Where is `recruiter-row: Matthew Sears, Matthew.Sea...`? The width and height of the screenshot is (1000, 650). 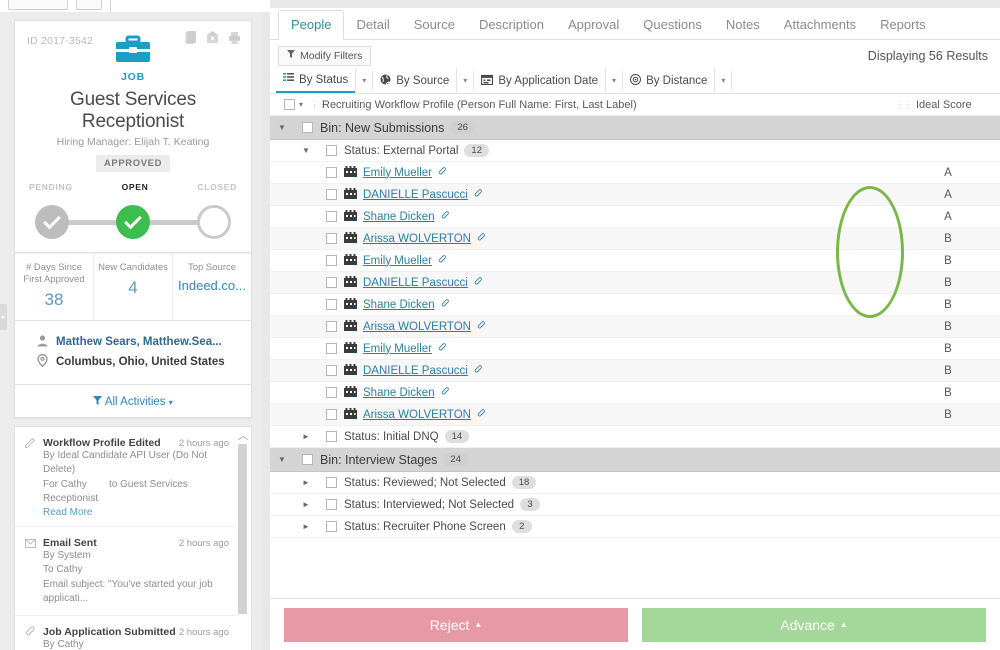 recruiter-row: Matthew Sears, Matthew.Sea... is located at coordinates (144, 342).